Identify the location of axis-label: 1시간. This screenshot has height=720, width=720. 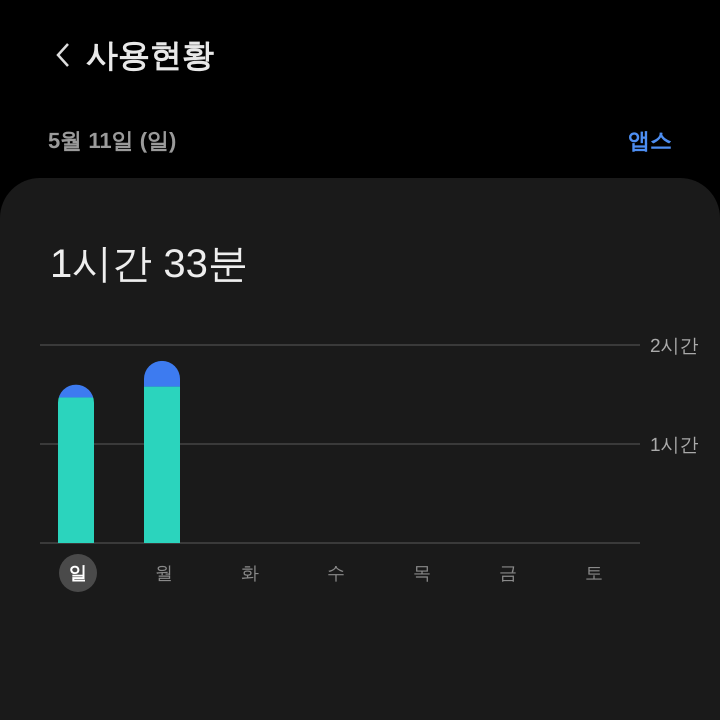
(674, 445).